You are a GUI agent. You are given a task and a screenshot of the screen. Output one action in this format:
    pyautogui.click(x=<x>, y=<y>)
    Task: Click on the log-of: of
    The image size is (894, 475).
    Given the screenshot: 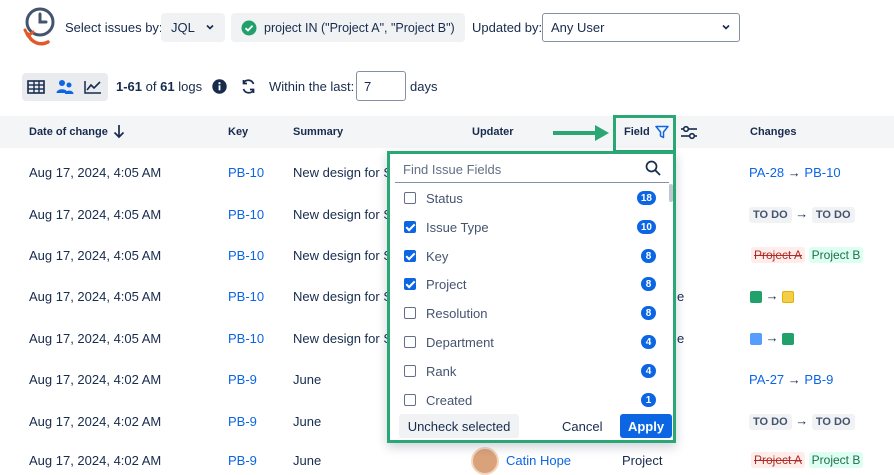 What is the action you would take?
    pyautogui.click(x=151, y=86)
    